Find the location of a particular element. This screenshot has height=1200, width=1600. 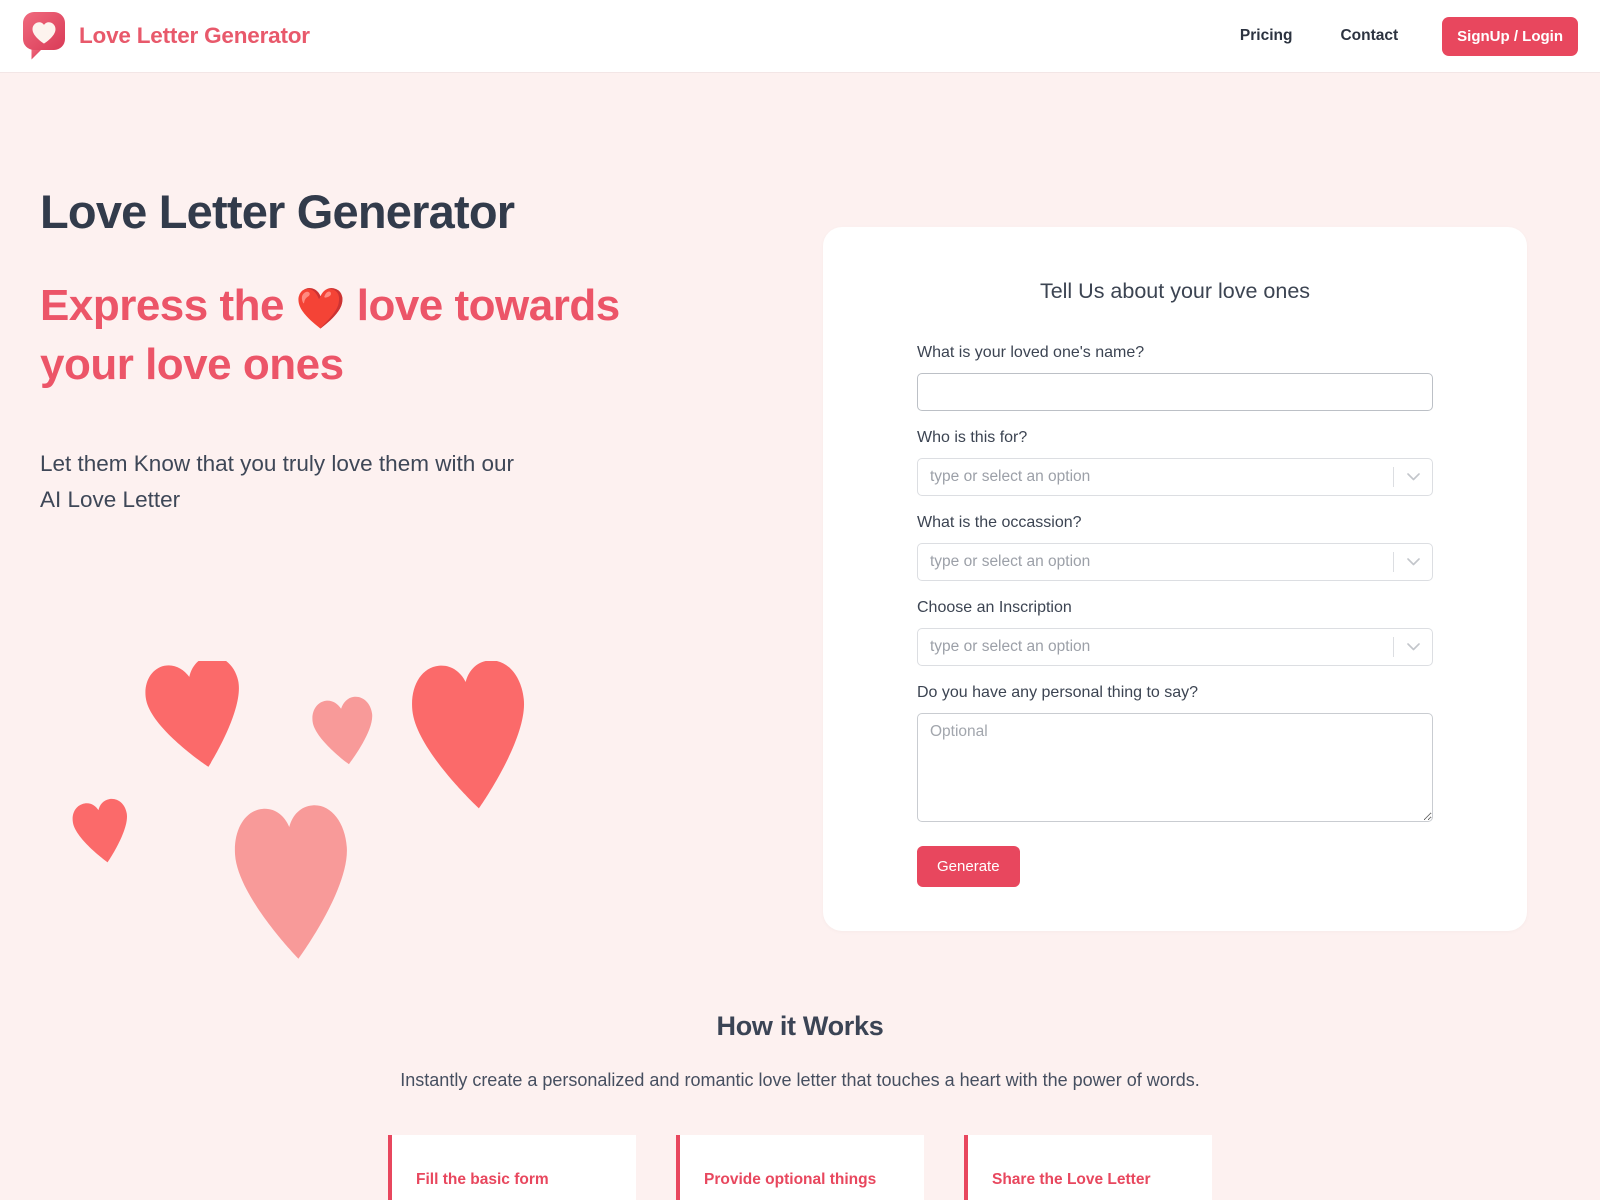

field-loved-one-name: What is your loved one's name? is located at coordinates (1175, 377).